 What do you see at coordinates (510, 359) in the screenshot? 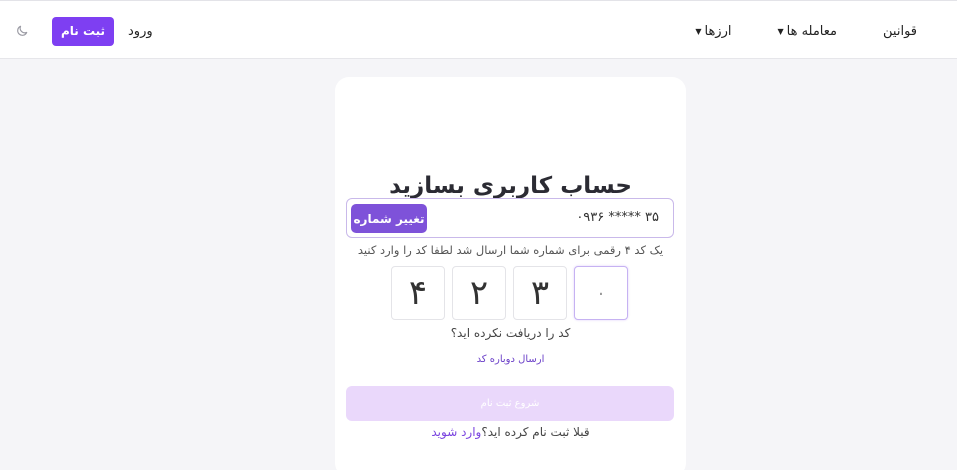
I see `resend-code-link: ارسال دوباره کد` at bounding box center [510, 359].